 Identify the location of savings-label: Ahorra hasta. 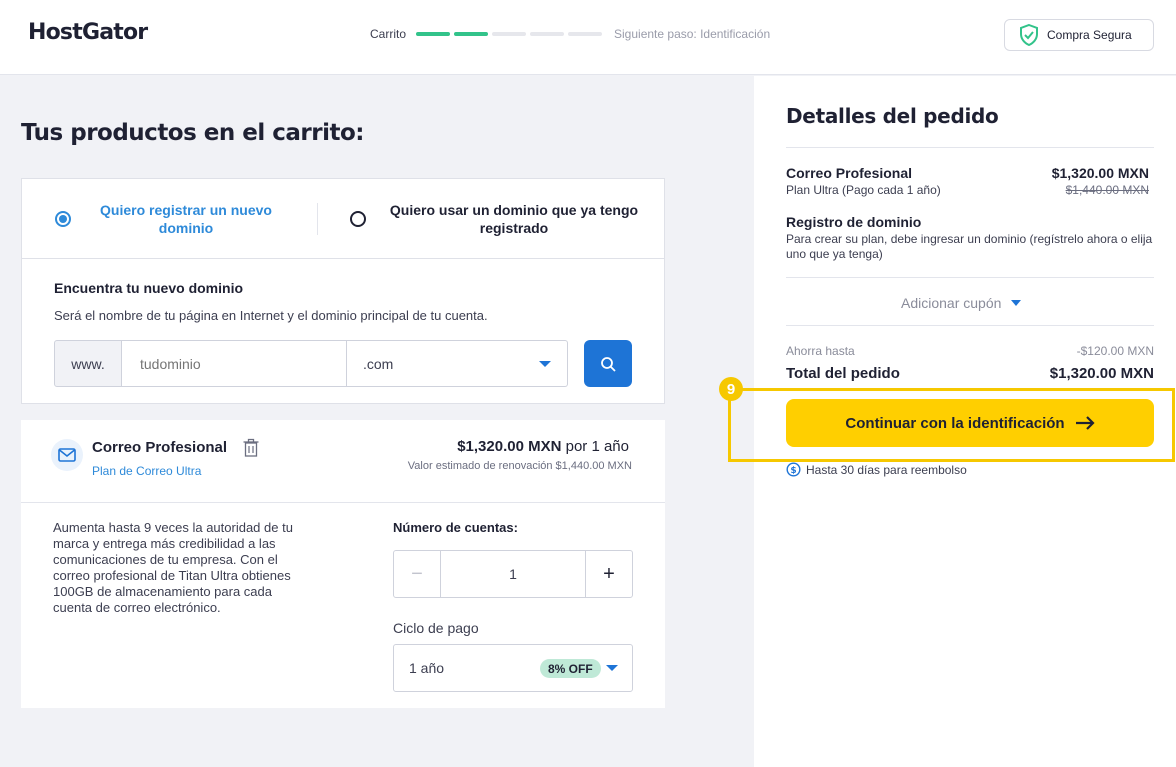
(820, 351).